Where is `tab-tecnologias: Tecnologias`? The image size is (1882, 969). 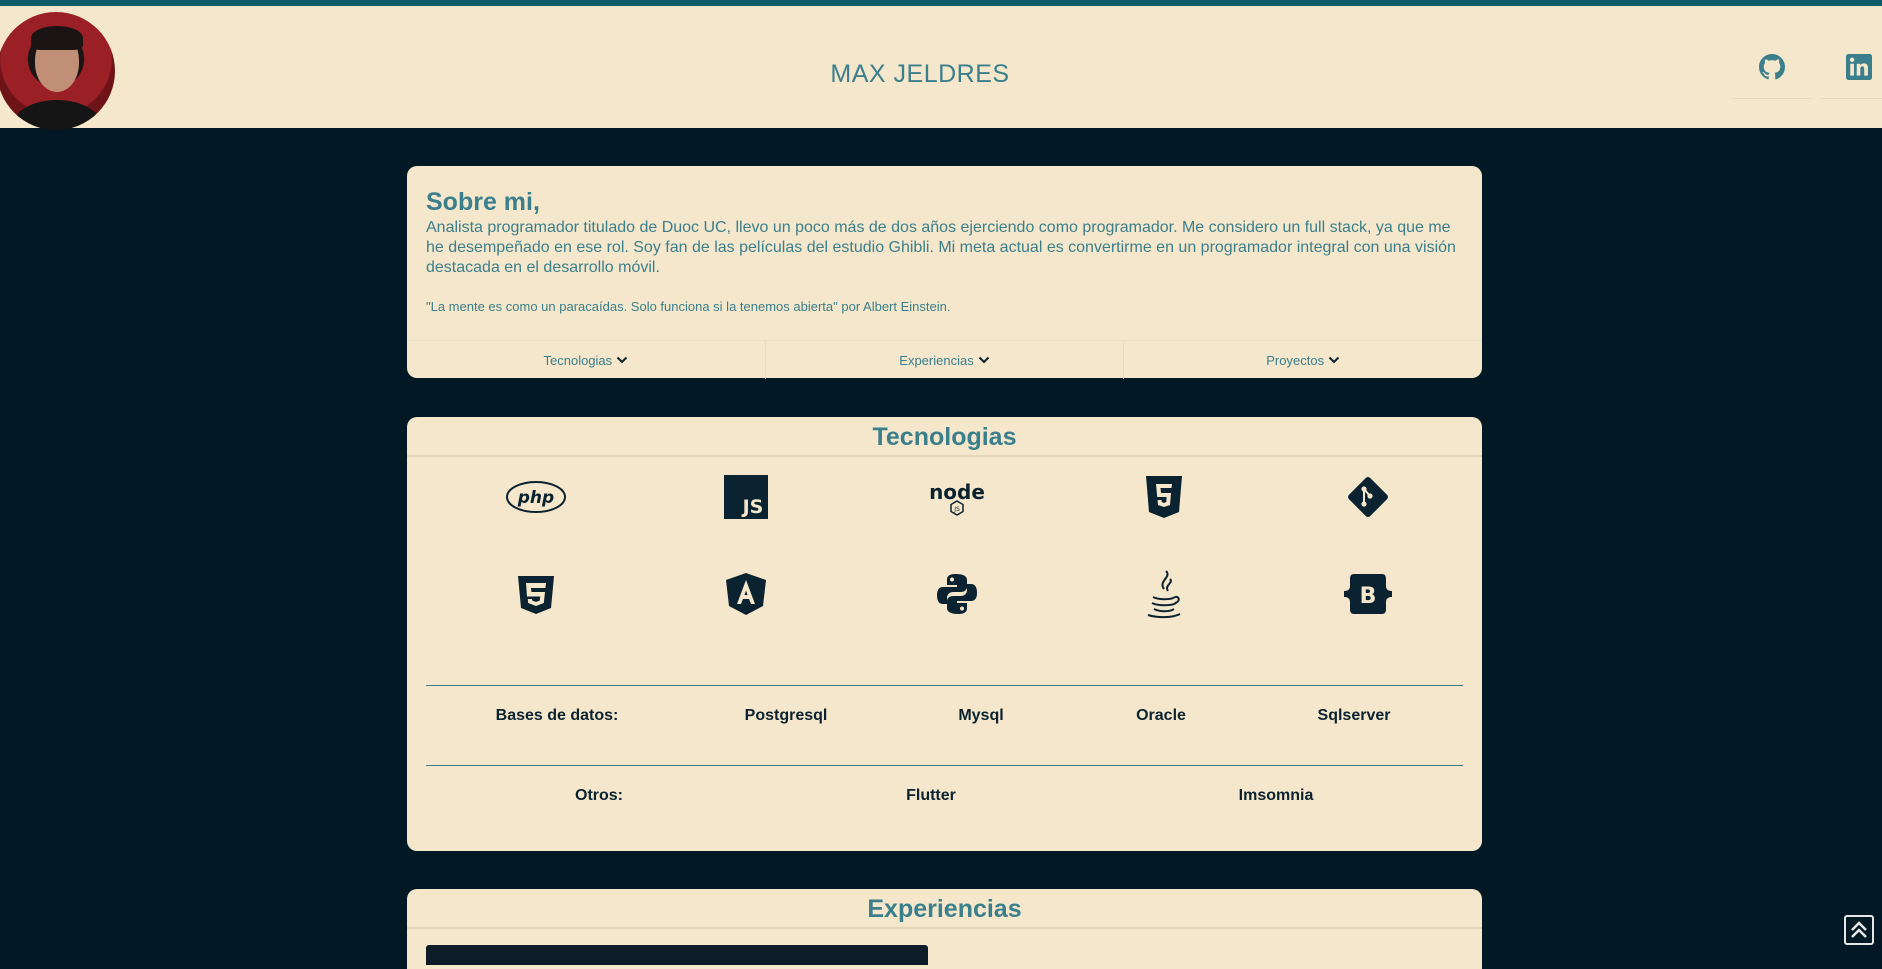
tab-tecnologias: Tecnologias is located at coordinates (586, 360).